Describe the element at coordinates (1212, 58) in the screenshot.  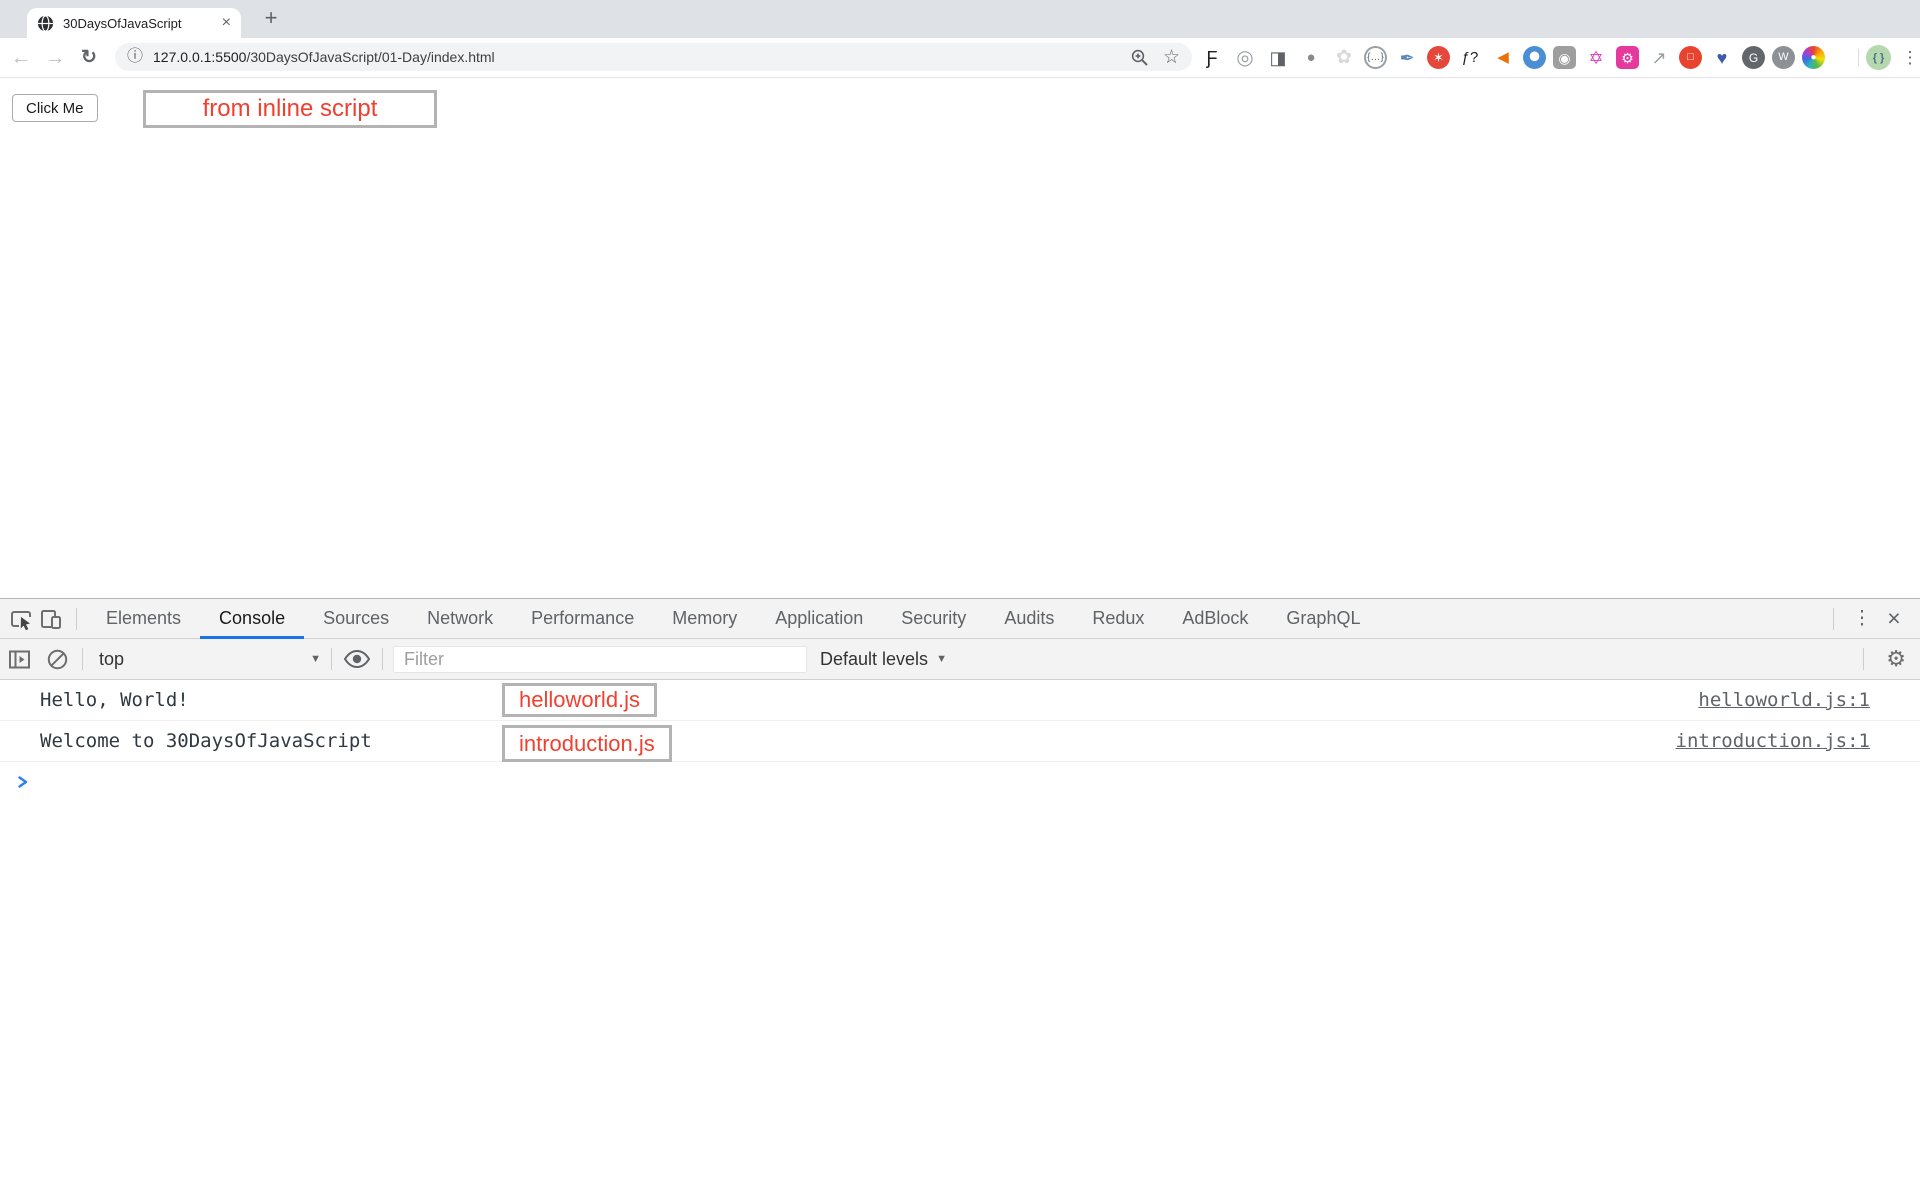
I see `font-script-icon: Ƒ` at that location.